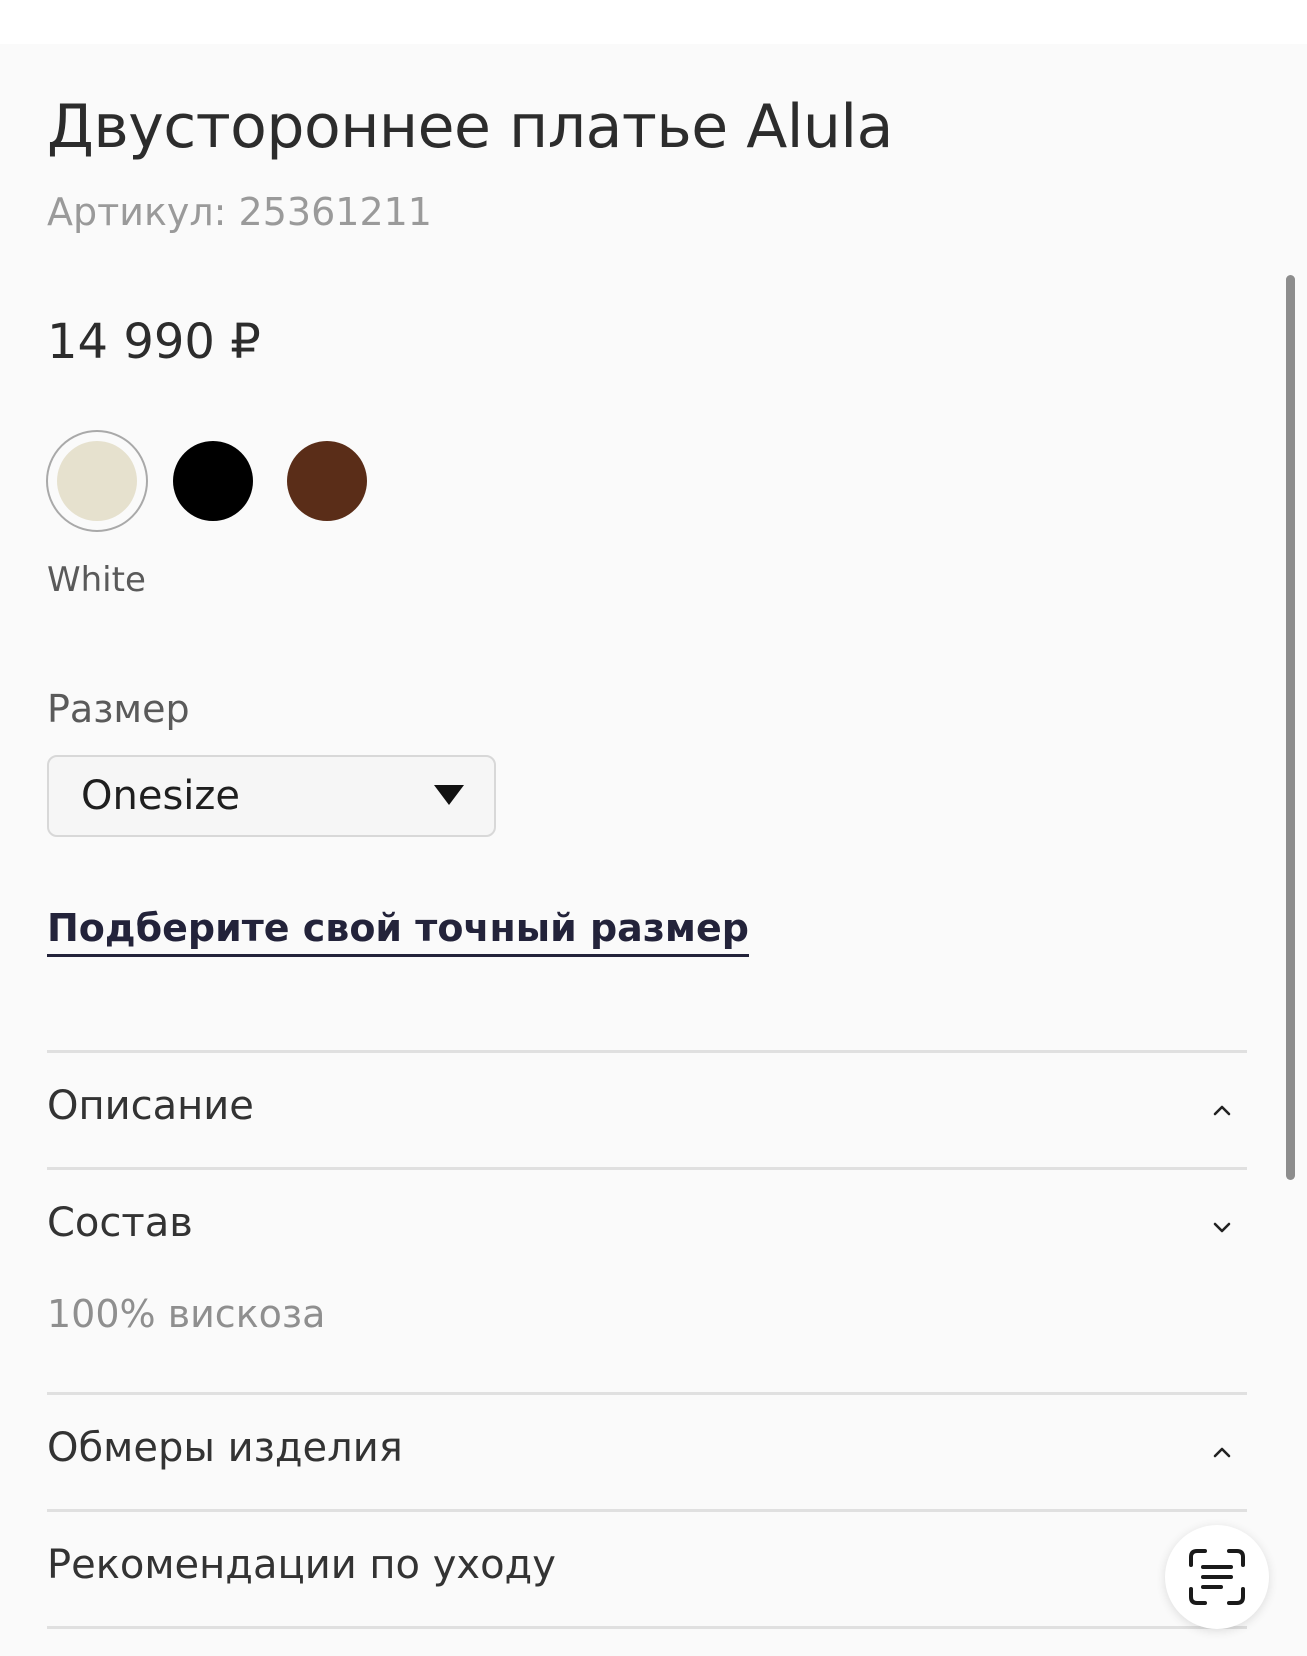 The width and height of the screenshot is (1307, 1656). Describe the element at coordinates (398, 931) in the screenshot. I see `size-finder-link: Подберите свой точный размер` at that location.